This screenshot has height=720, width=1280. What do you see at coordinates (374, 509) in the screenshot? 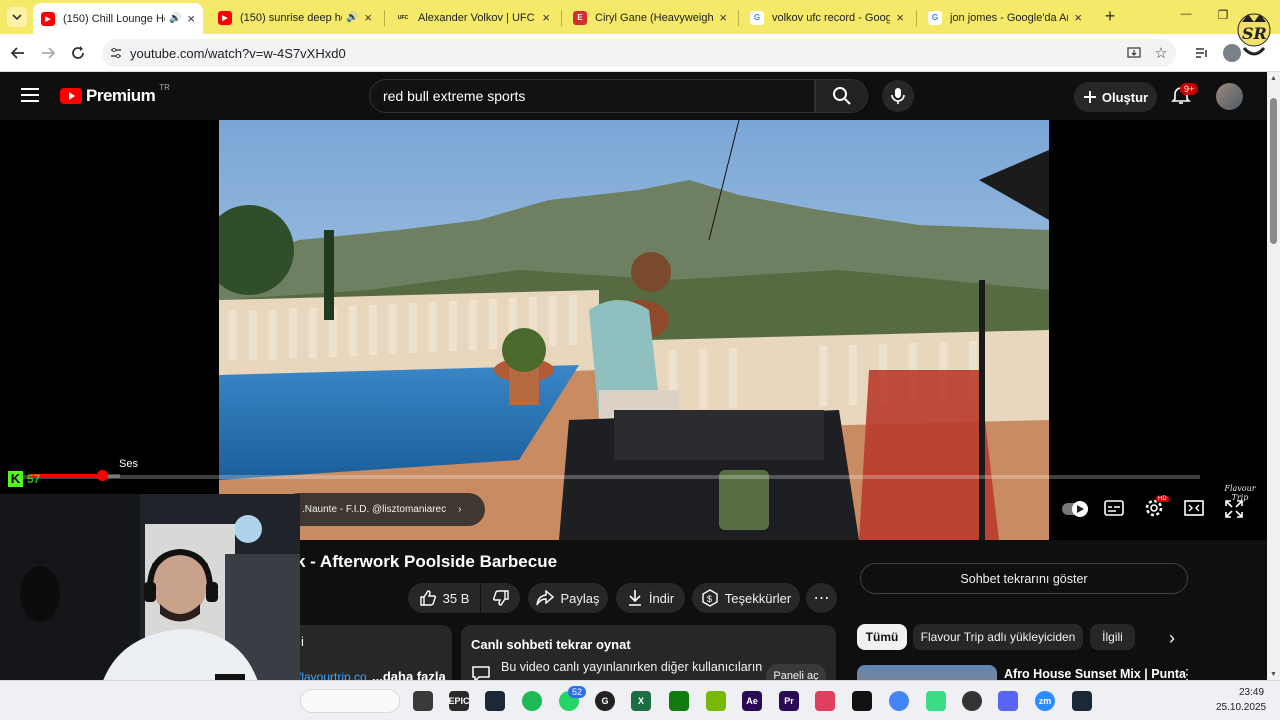
I see `credit-text: .Naunte - F.I.D. @lisztomaniarec` at bounding box center [374, 509].